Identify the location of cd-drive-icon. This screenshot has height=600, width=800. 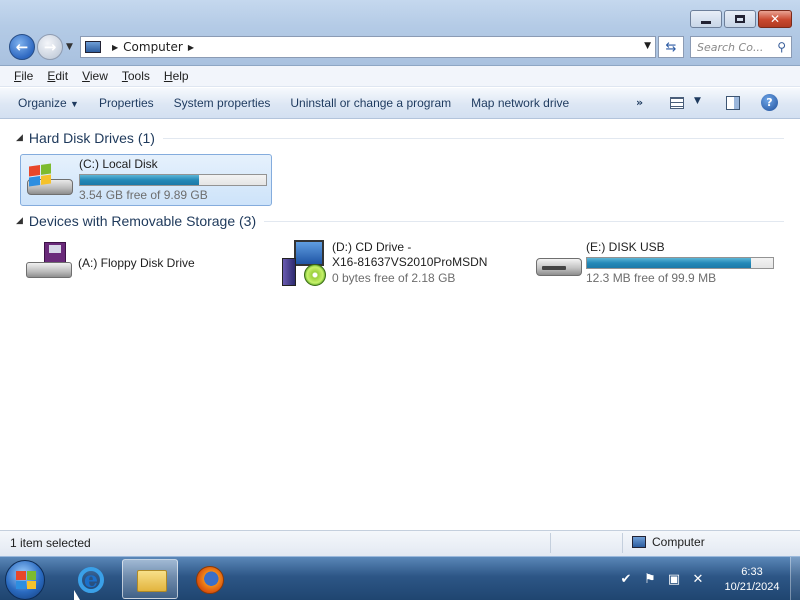
(305, 264).